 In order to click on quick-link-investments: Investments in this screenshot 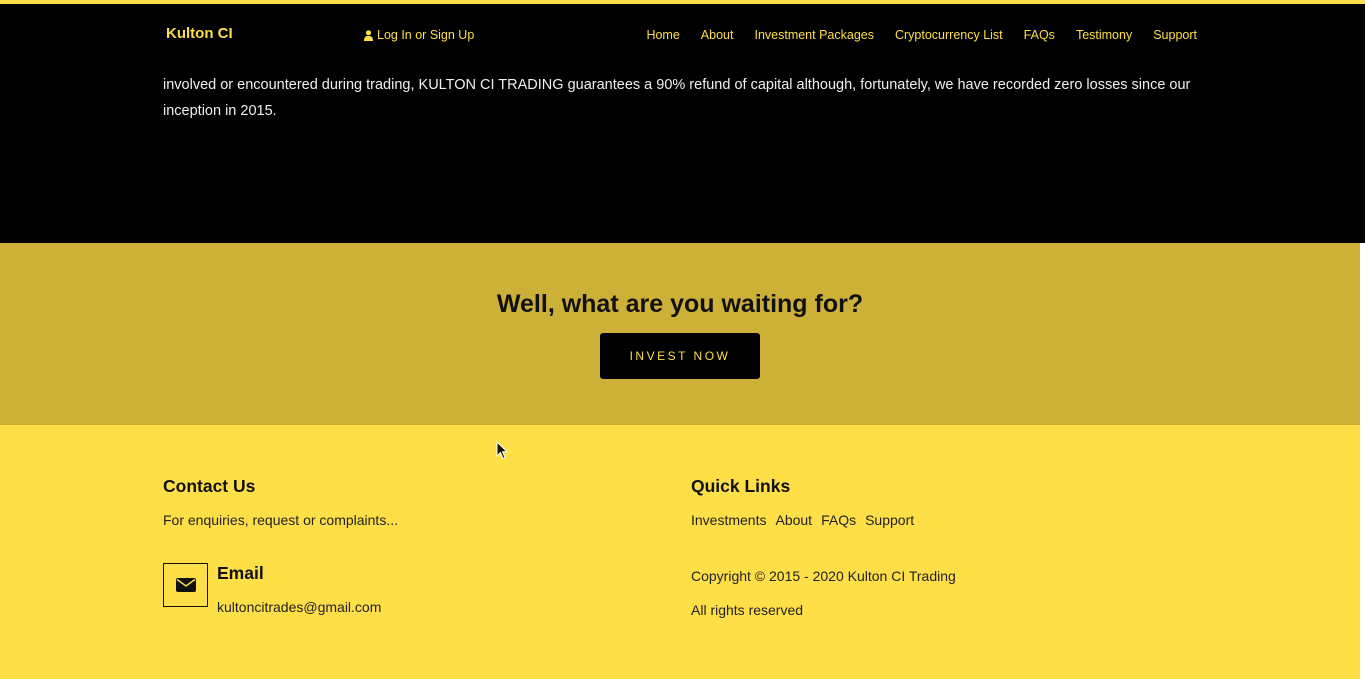, I will do `click(728, 520)`.